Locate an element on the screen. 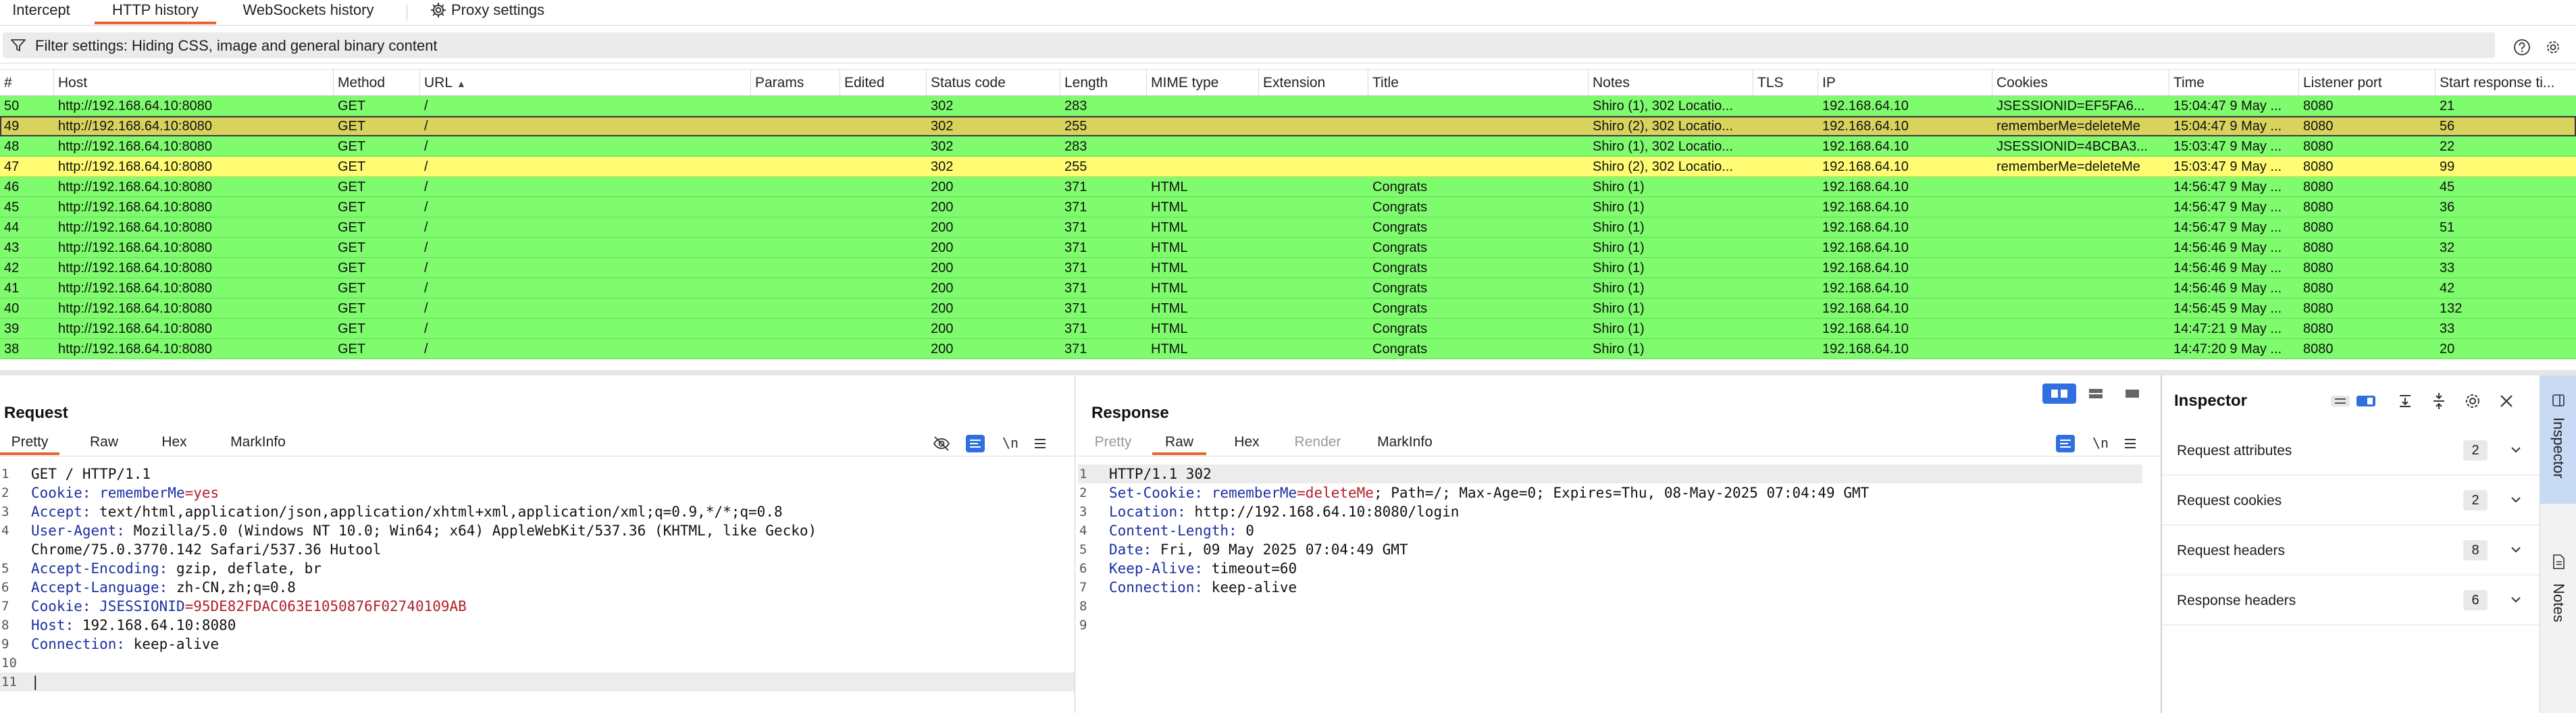  help-icon is located at coordinates (2522, 47).